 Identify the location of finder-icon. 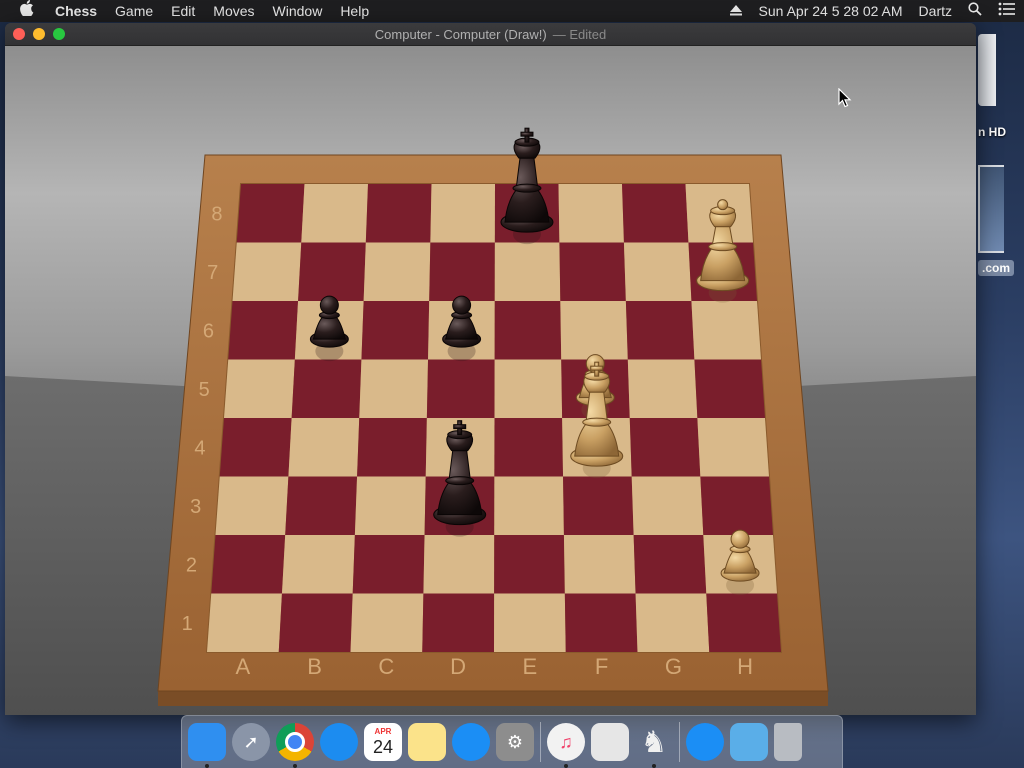
(207, 745).